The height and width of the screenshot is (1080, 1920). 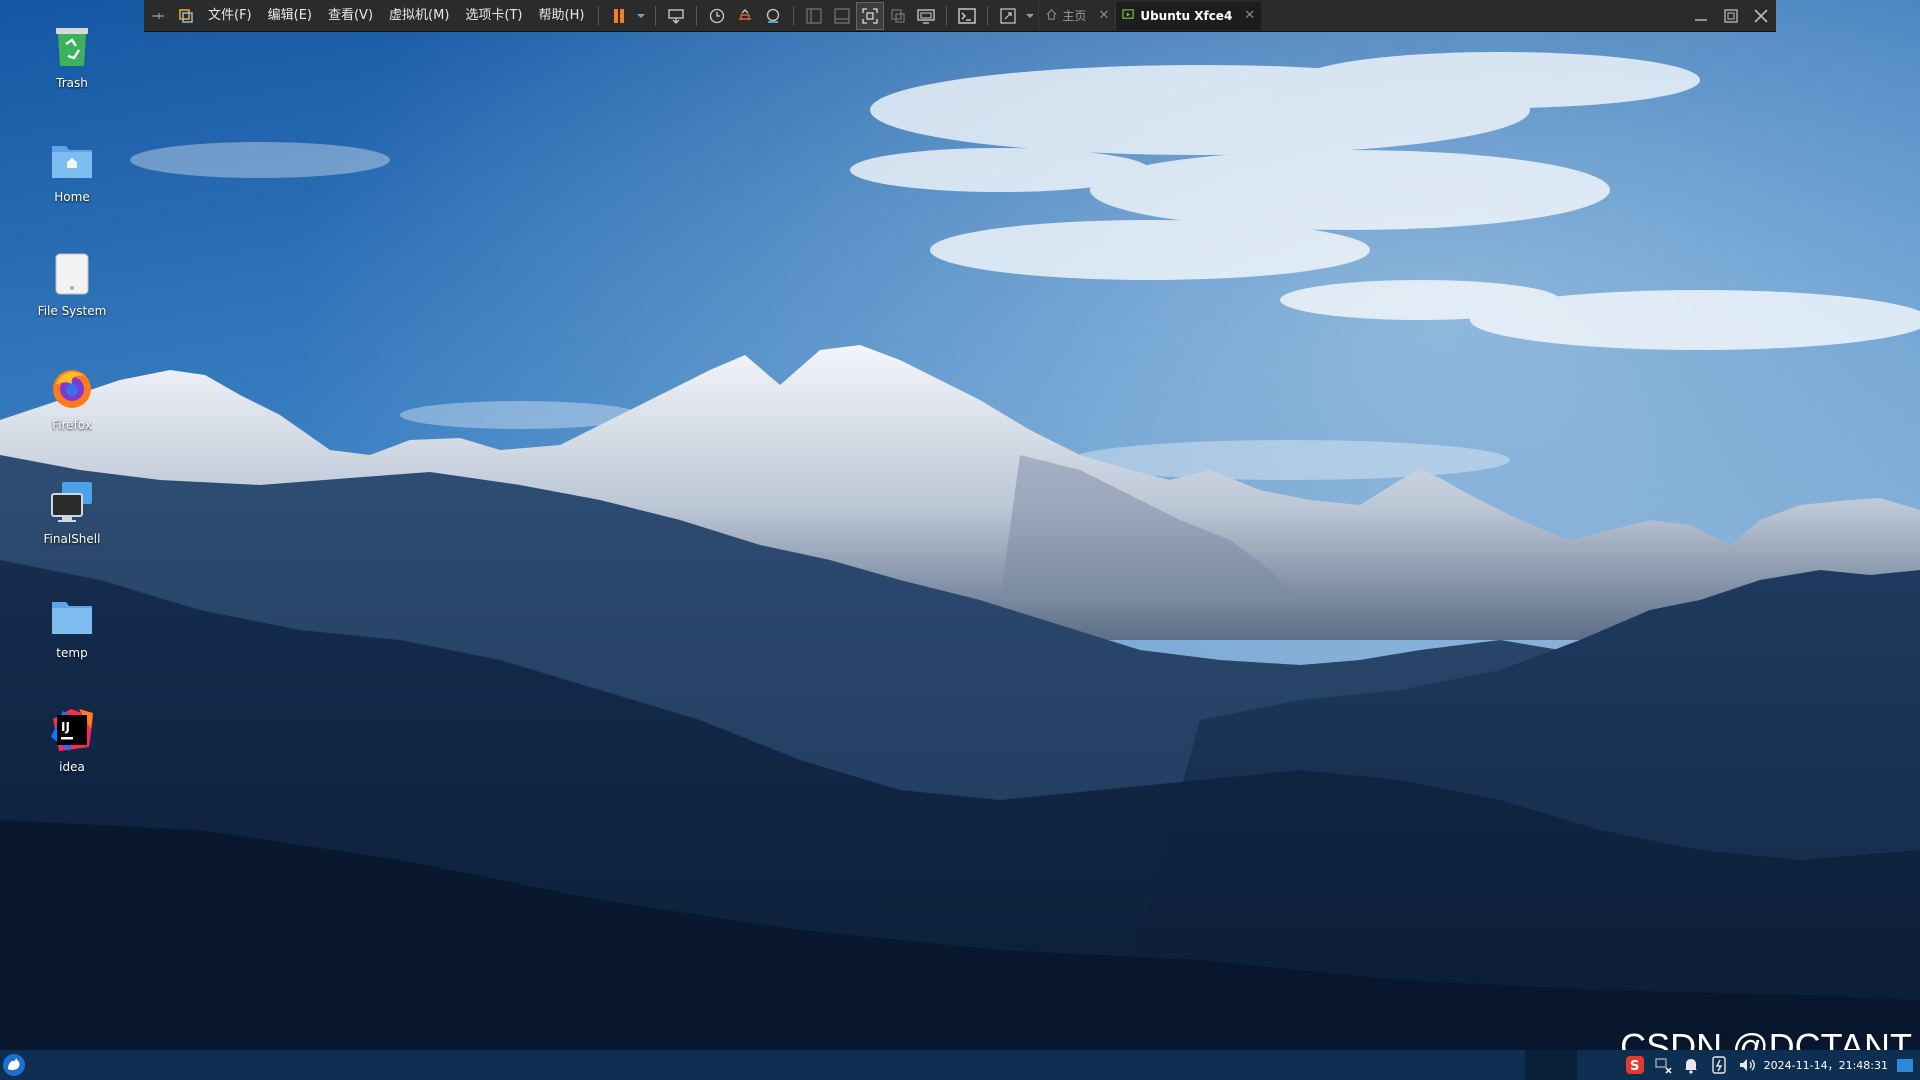 What do you see at coordinates (1826, 1065) in the screenshot?
I see `clock: 2024-11-14，21:48:31` at bounding box center [1826, 1065].